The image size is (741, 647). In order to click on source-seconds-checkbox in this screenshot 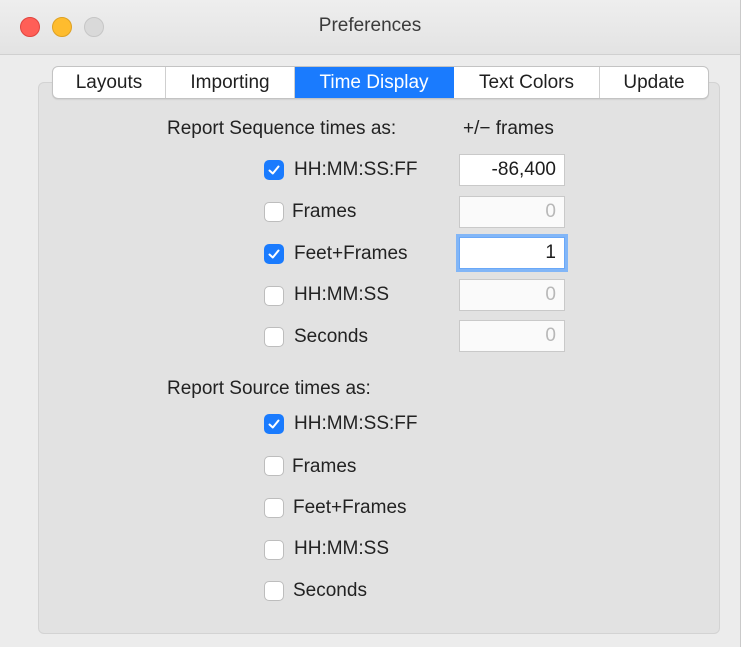, I will do `click(274, 591)`.